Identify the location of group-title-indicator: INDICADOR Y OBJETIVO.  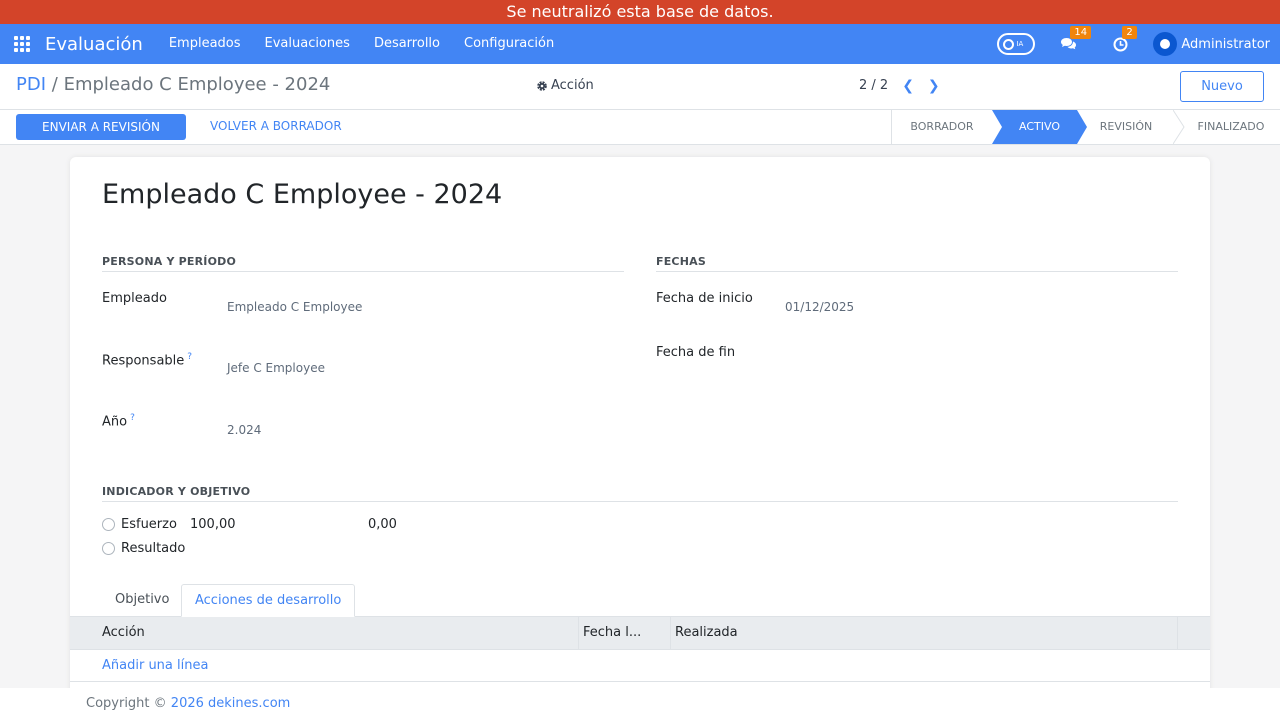
(640, 493).